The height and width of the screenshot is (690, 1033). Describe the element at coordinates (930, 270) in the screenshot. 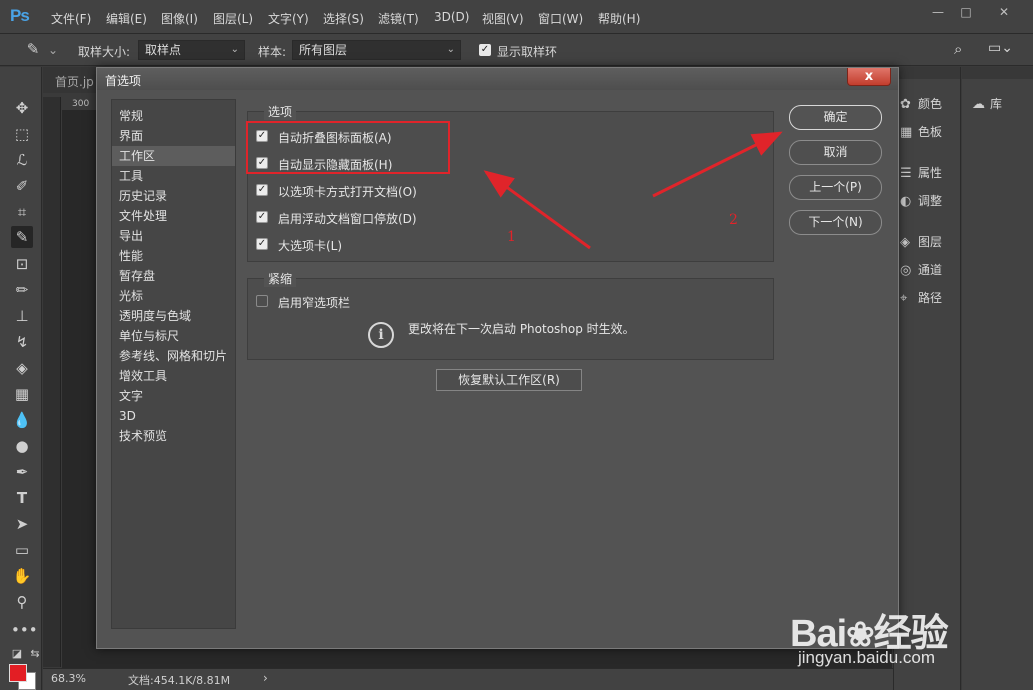

I see `panel-channels-label: 通道` at that location.